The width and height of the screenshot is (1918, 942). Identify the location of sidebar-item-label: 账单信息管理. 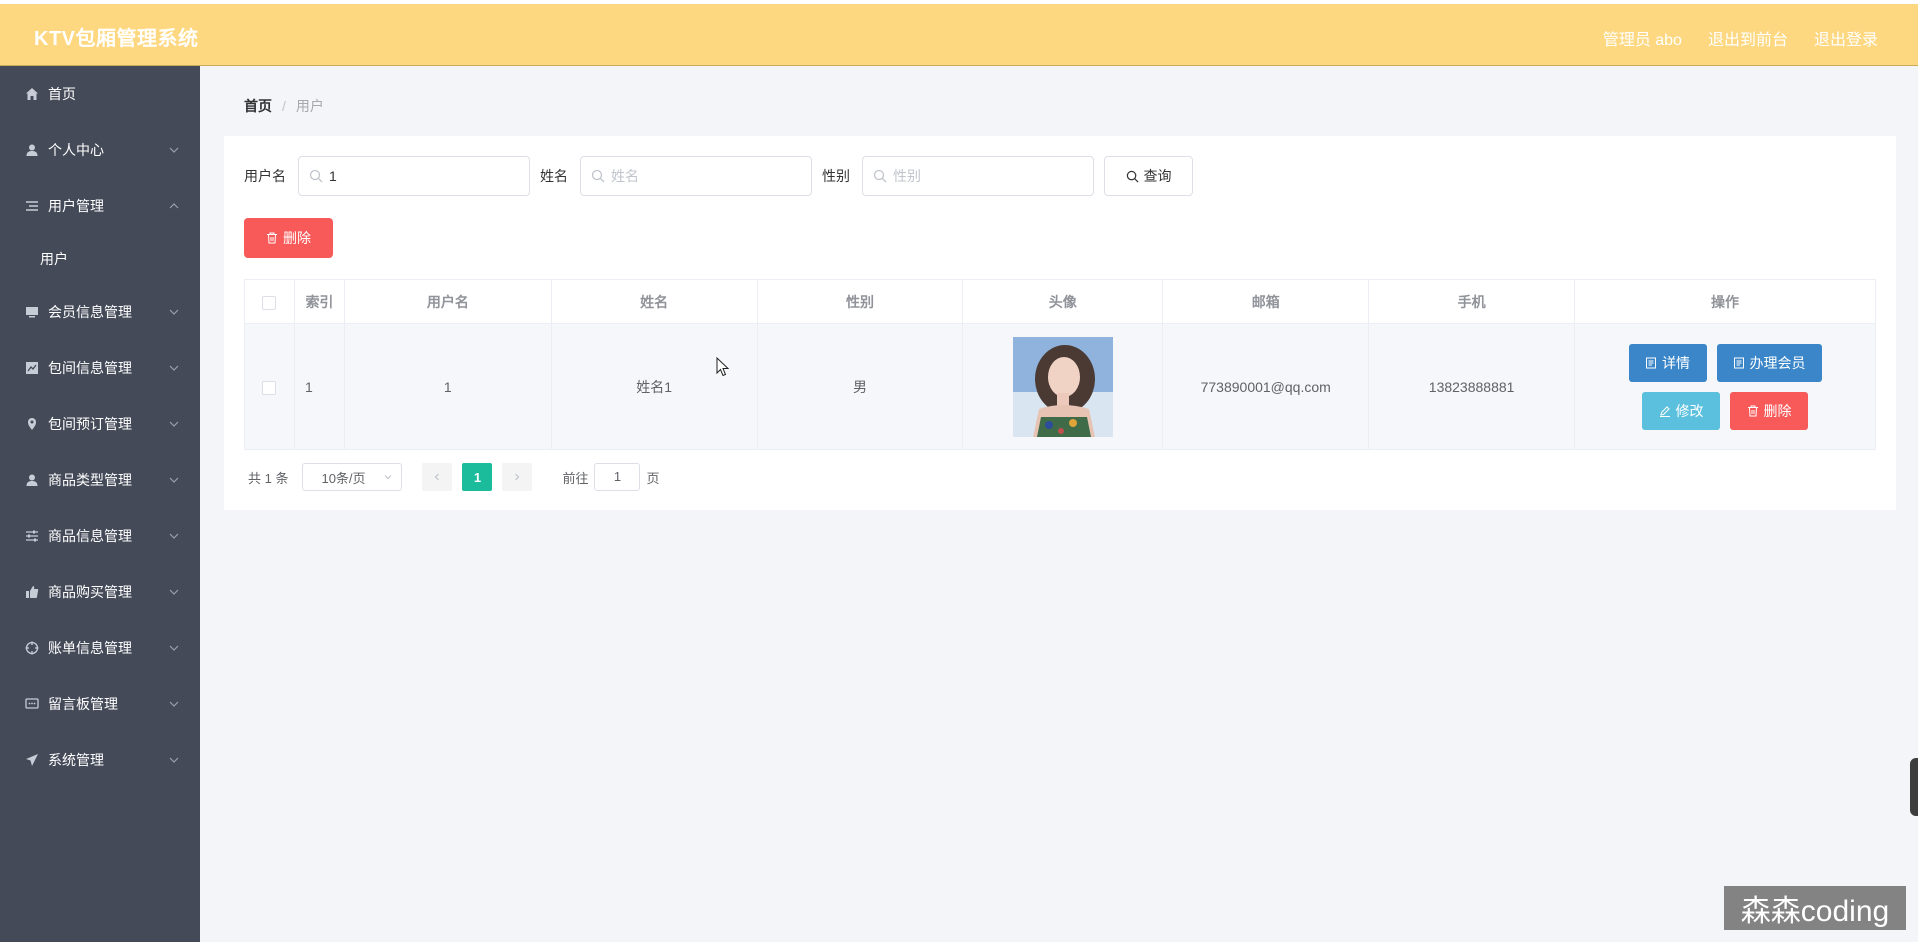
(90, 648).